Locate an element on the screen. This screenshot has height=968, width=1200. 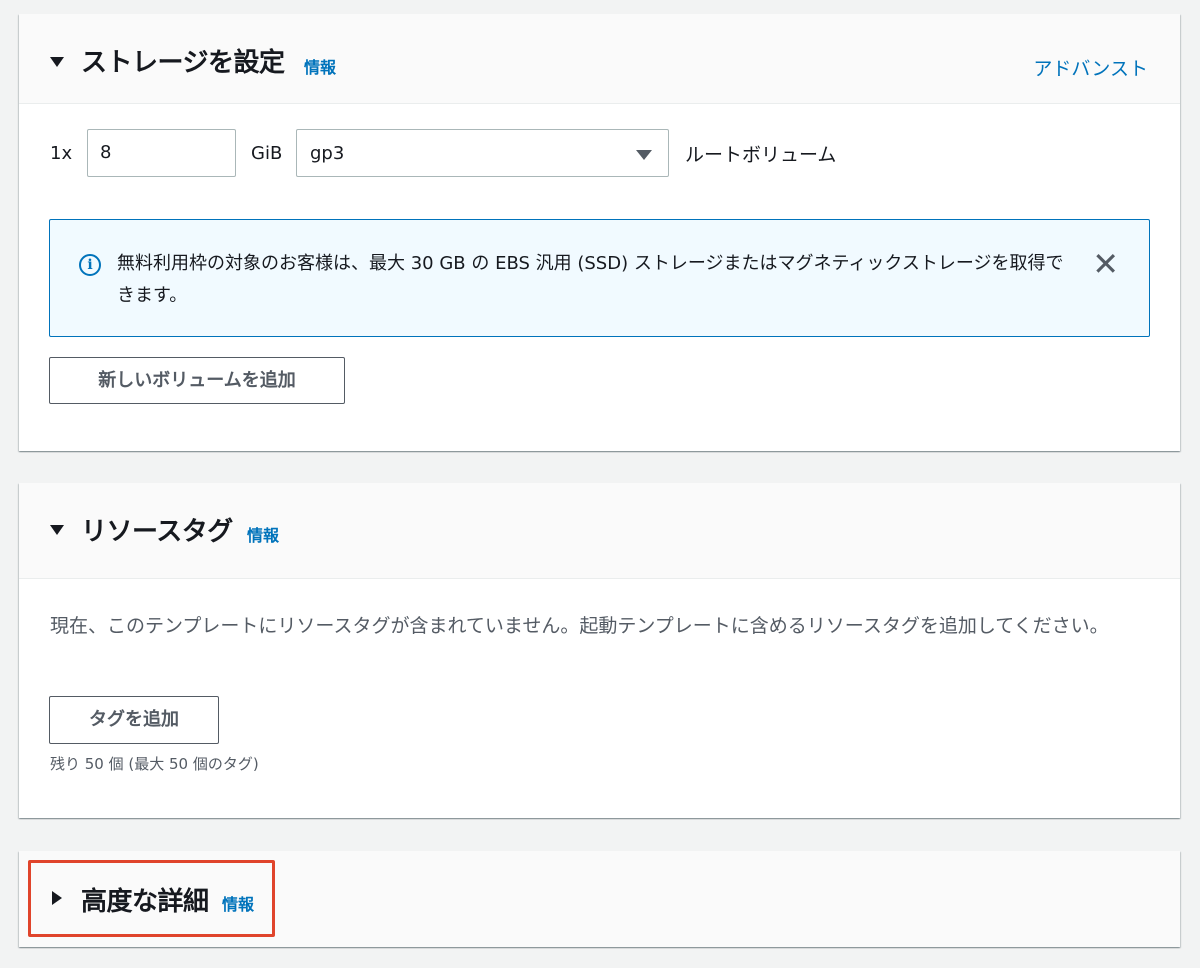
info-icon: i is located at coordinates (90, 265).